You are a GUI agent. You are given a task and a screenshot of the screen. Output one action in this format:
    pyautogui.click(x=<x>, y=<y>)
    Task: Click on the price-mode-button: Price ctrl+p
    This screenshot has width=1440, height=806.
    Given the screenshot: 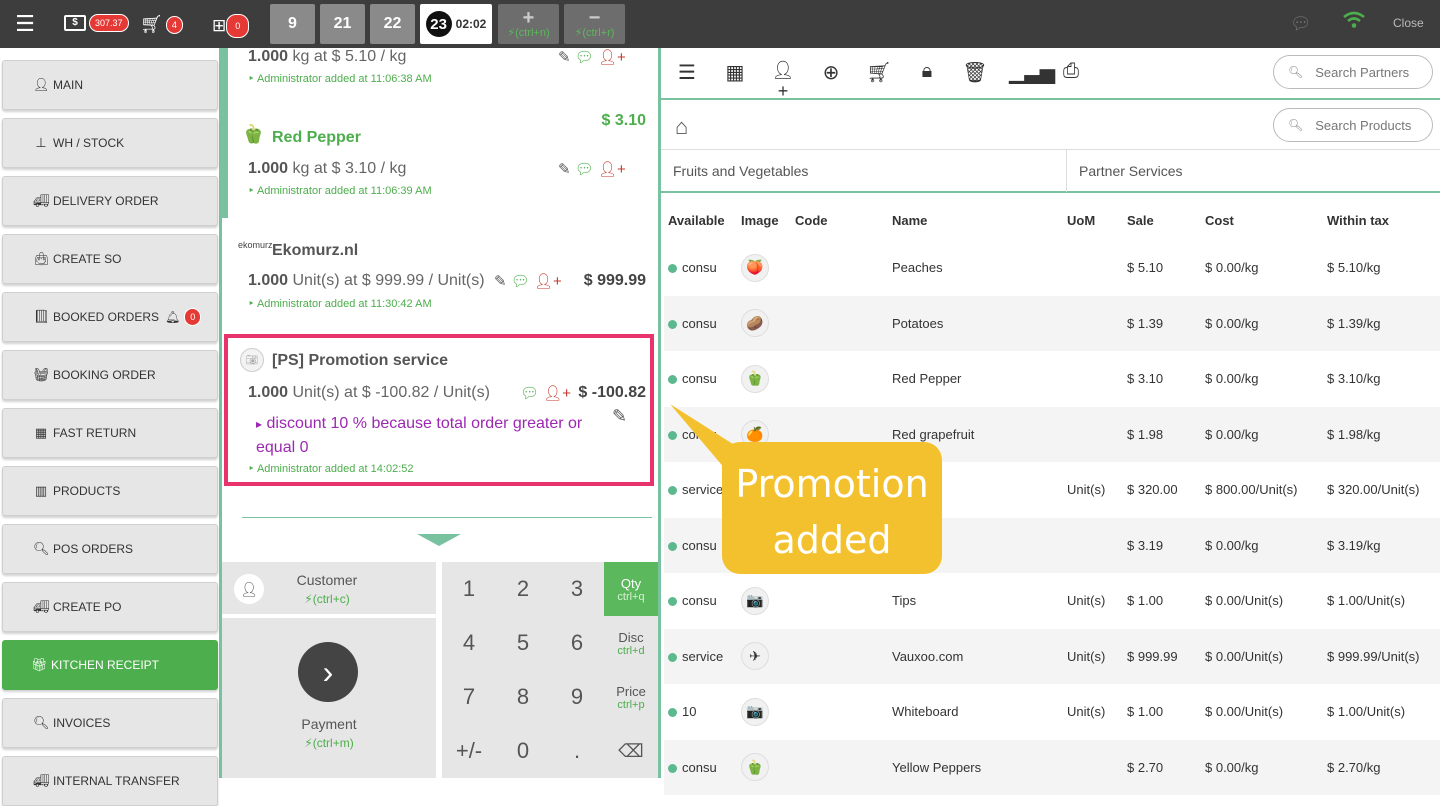 What is the action you would take?
    pyautogui.click(x=631, y=697)
    